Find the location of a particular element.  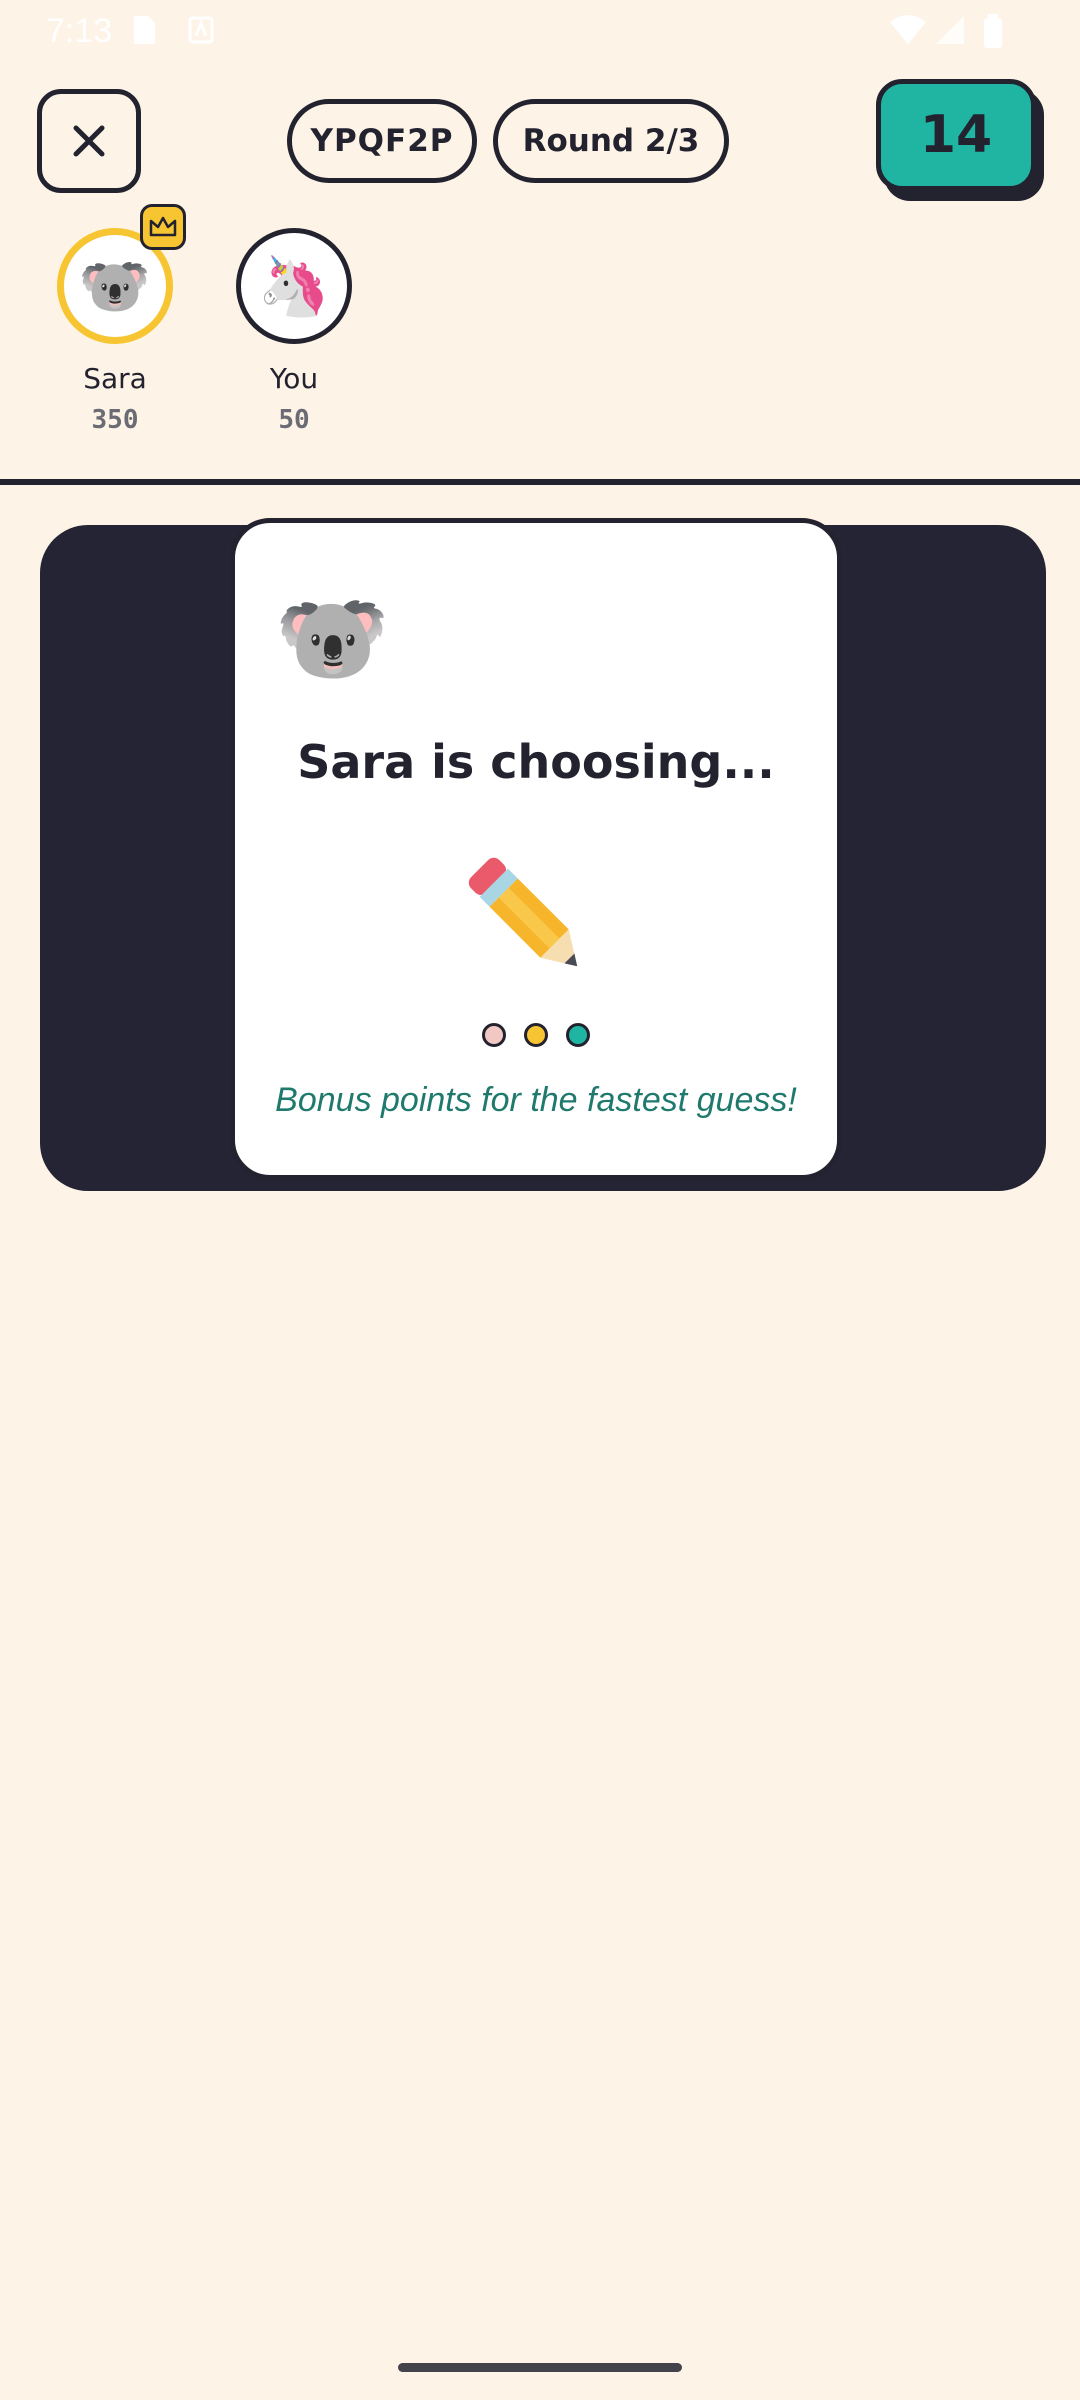

crown-icon is located at coordinates (163, 226).